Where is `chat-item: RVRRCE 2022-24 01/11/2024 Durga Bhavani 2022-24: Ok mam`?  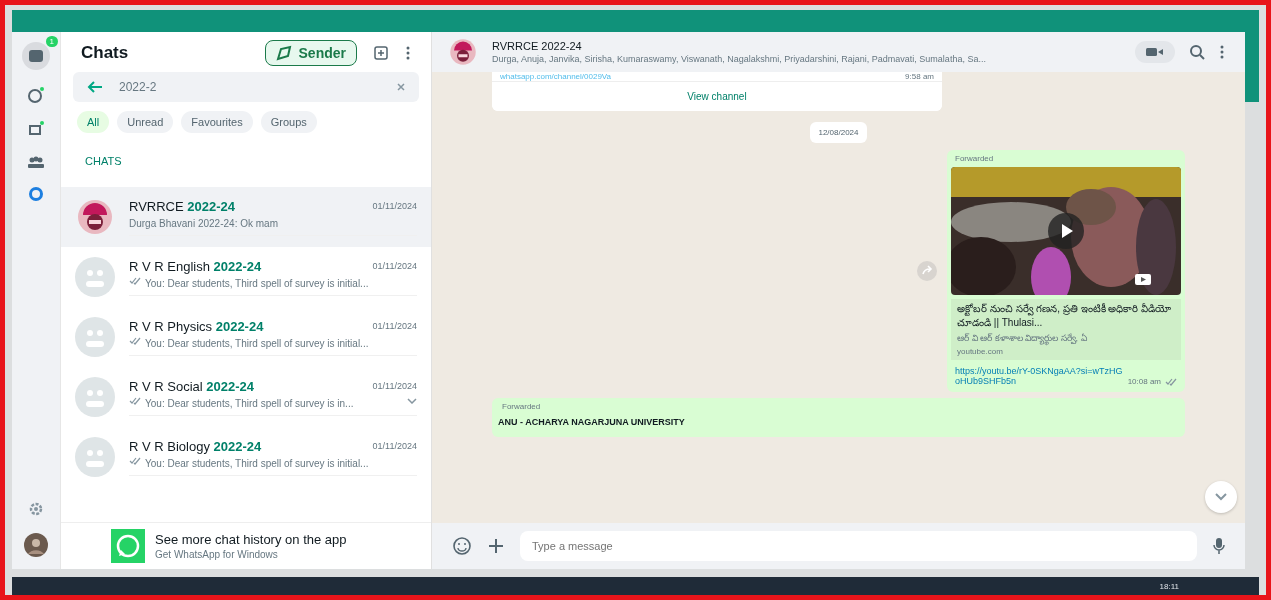 chat-item: RVRRCE 2022-24 01/11/2024 Durga Bhavani 2022-24: Ok mam is located at coordinates (246, 217).